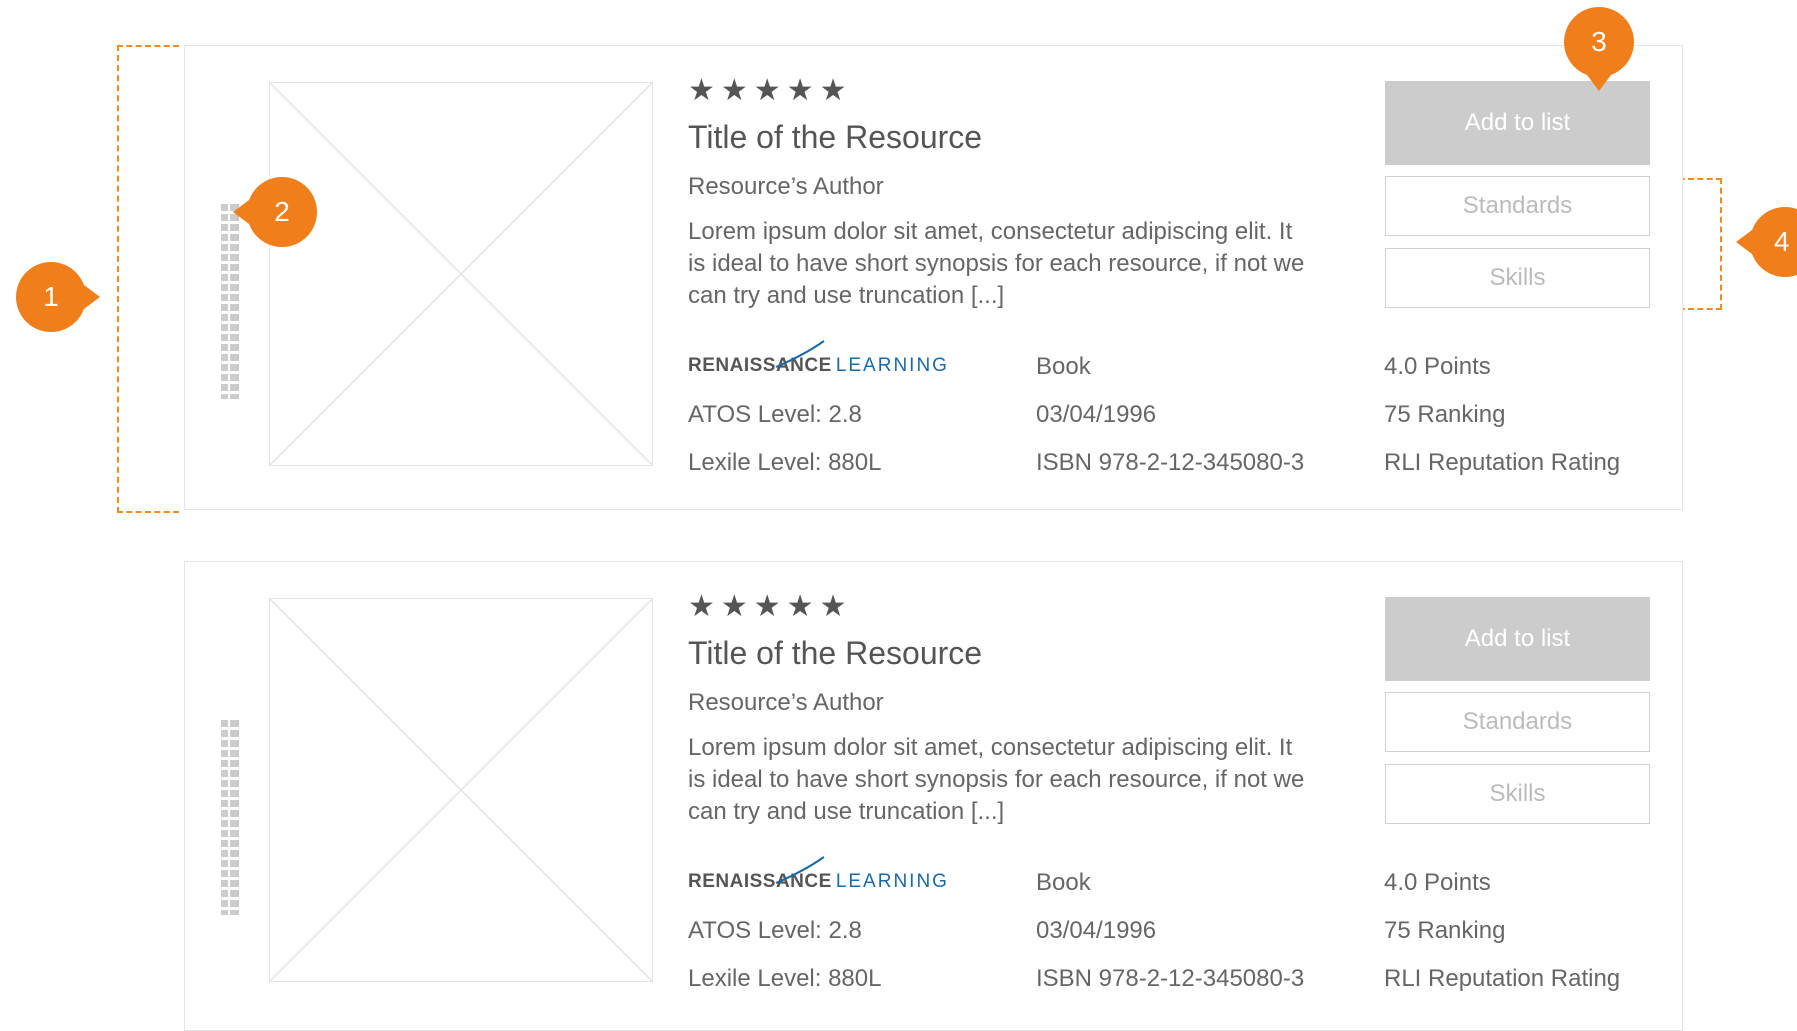  I want to click on annotation-marker-1: 1, so click(58, 297).